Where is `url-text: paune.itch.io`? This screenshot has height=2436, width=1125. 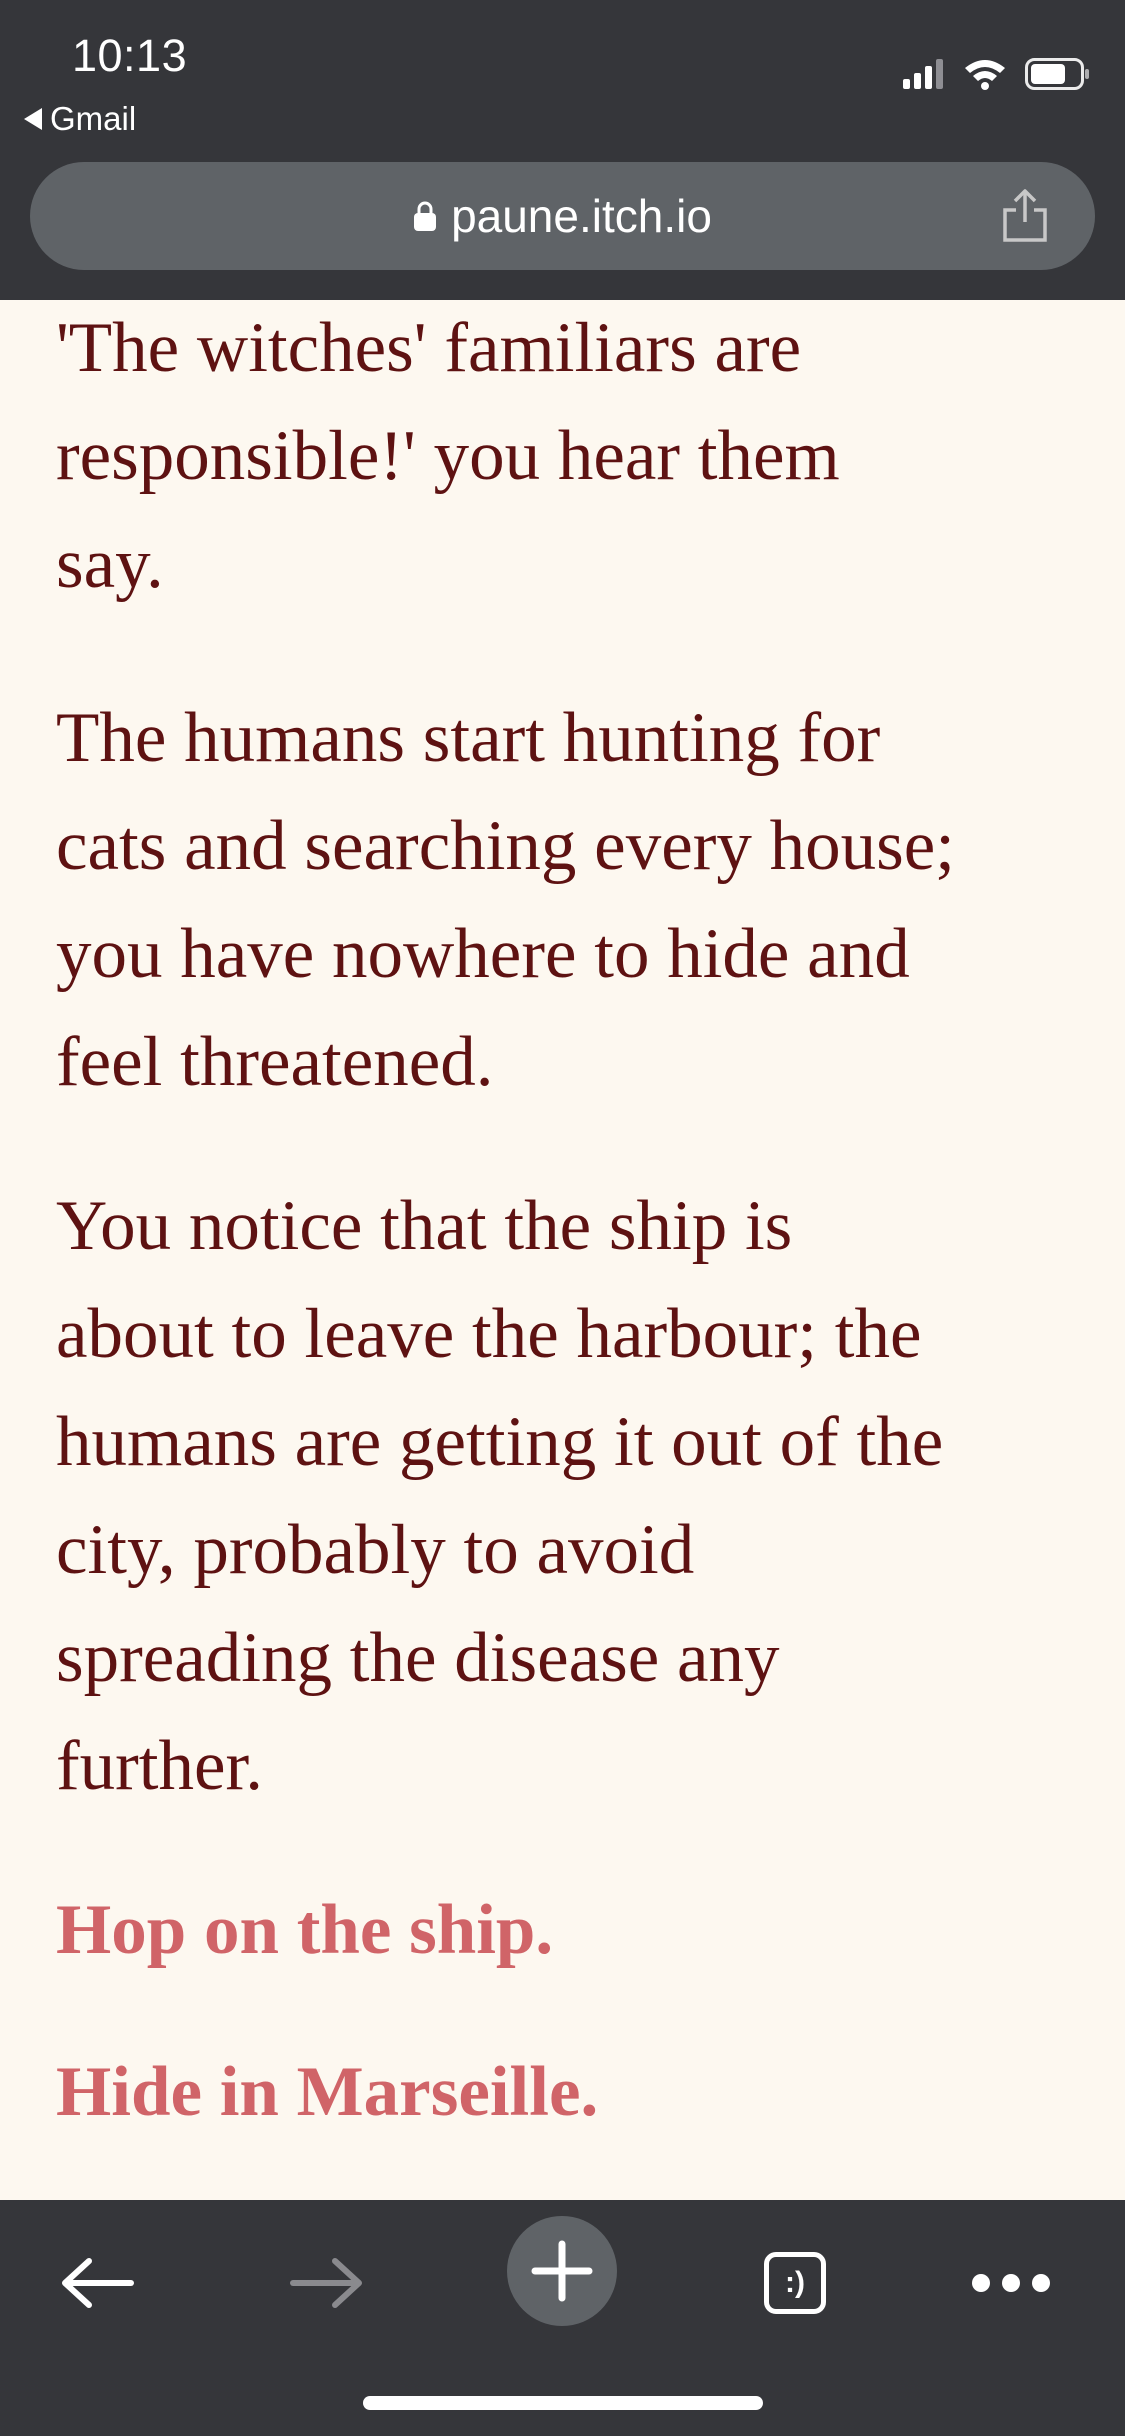 url-text: paune.itch.io is located at coordinates (581, 216).